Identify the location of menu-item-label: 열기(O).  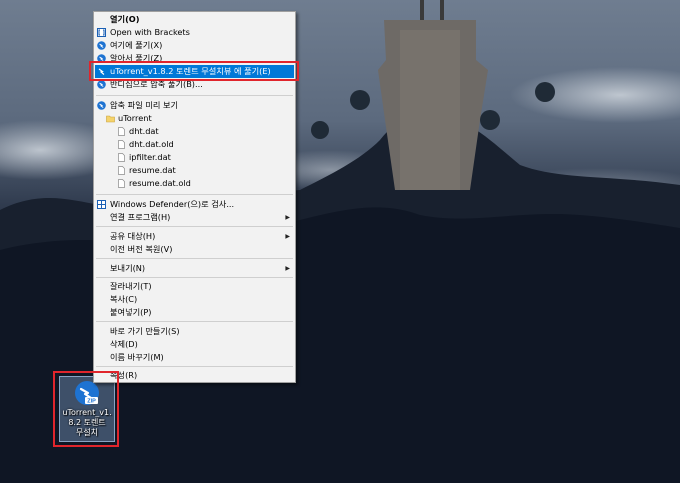
(125, 19).